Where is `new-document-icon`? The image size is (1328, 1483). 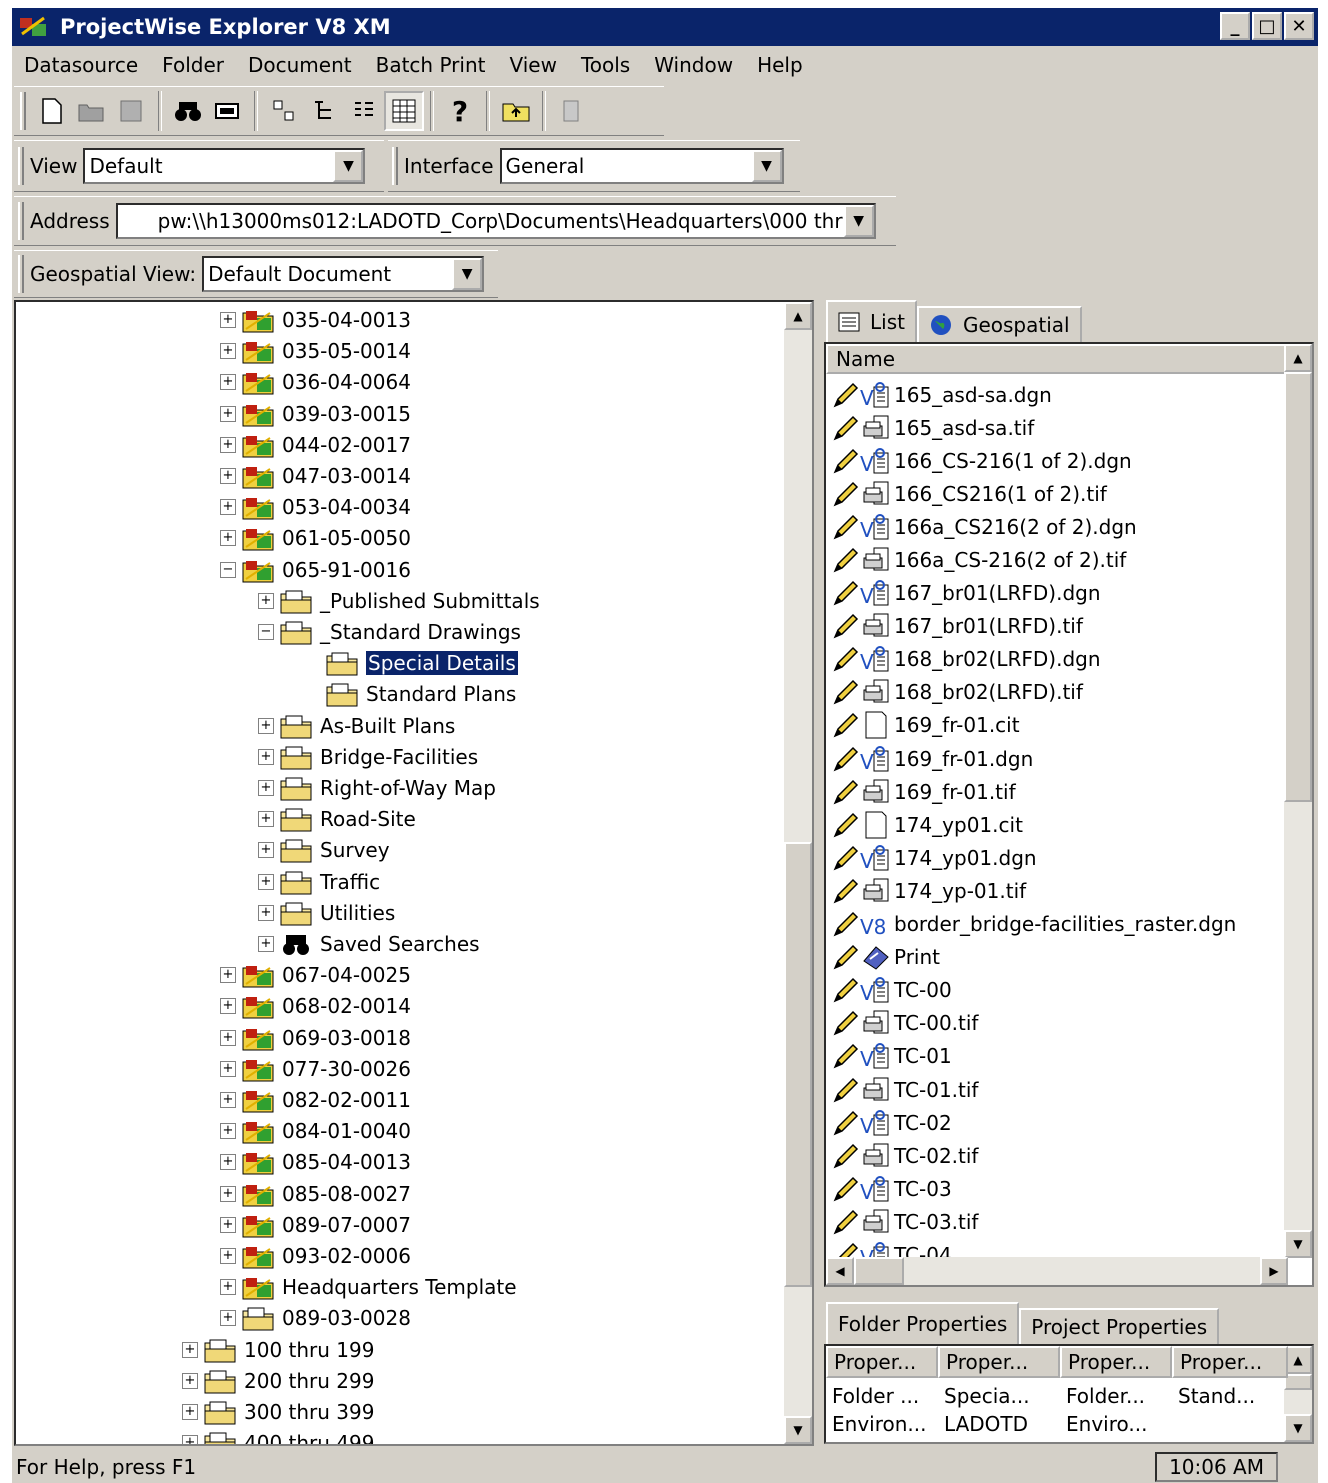
new-document-icon is located at coordinates (52, 111).